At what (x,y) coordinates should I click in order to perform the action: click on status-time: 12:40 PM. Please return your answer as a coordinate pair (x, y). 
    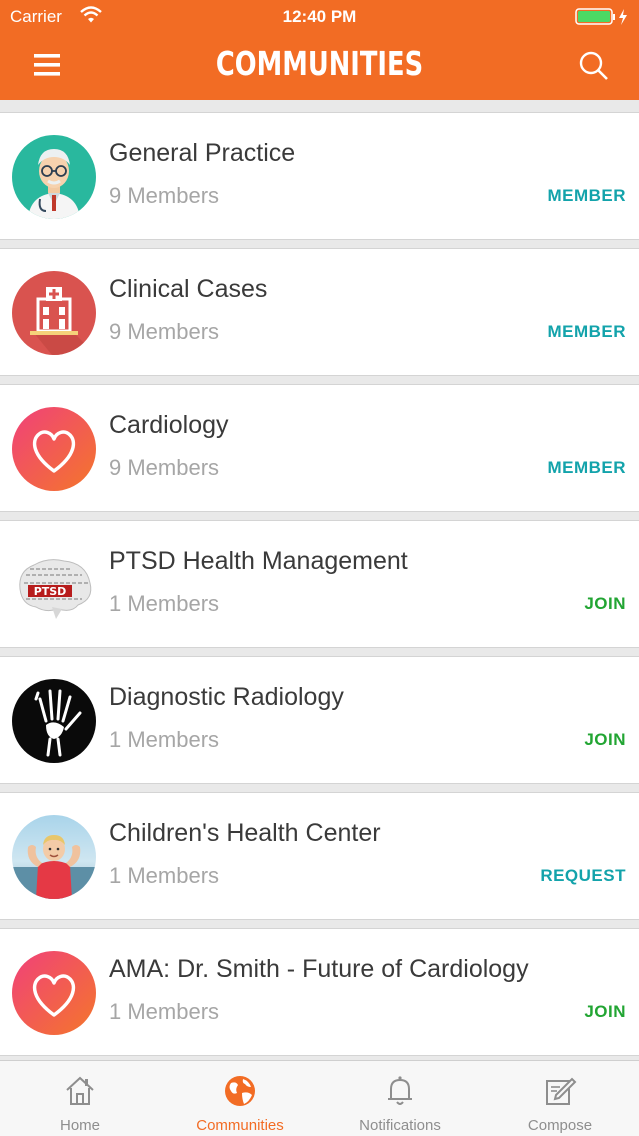
    Looking at the image, I should click on (319, 16).